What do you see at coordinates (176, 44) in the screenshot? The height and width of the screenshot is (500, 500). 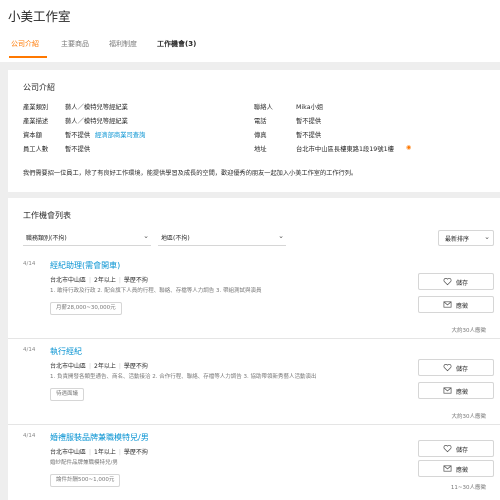 I see `tab-jobs: 工作機會(3)` at bounding box center [176, 44].